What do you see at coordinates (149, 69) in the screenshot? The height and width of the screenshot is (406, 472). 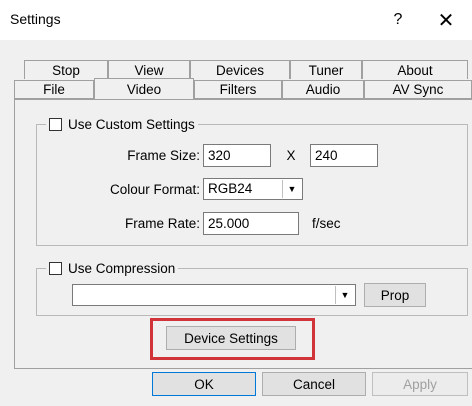 I see `tab-view: View` at bounding box center [149, 69].